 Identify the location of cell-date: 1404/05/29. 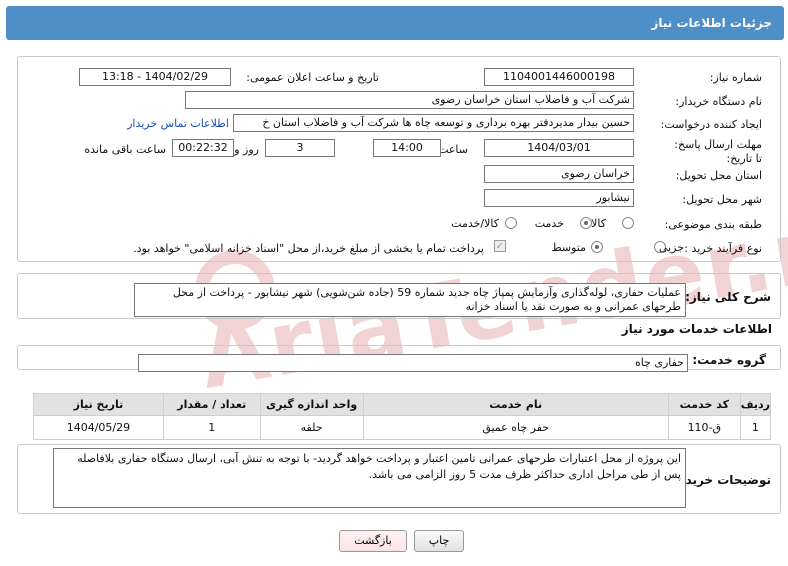
(98, 427).